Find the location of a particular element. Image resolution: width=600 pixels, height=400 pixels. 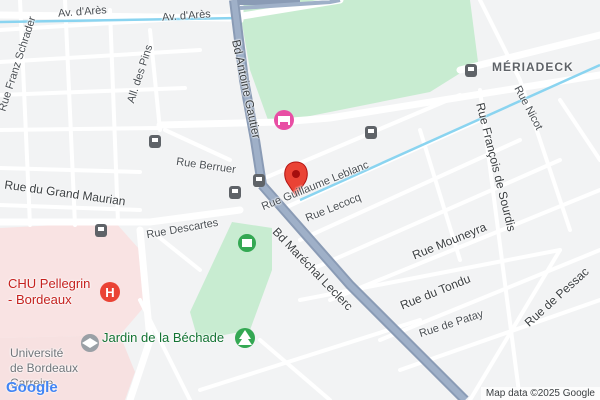

hotel-icon is located at coordinates (284, 120).